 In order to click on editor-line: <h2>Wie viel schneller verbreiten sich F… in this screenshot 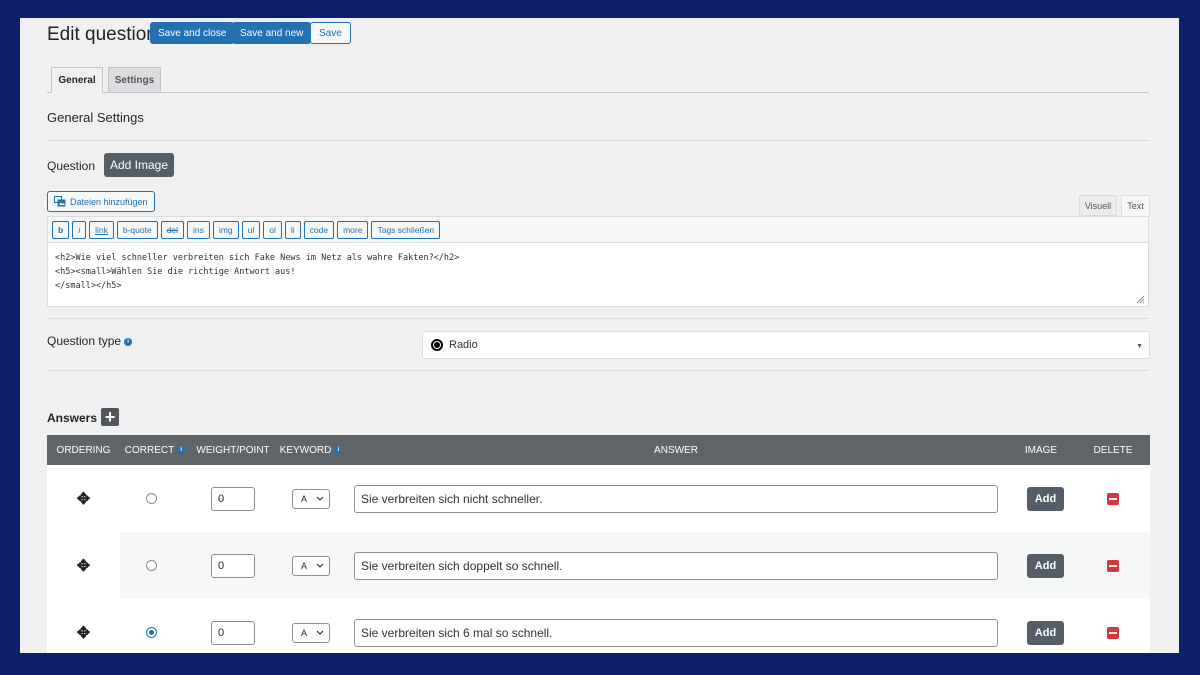, I will do `click(257, 258)`.